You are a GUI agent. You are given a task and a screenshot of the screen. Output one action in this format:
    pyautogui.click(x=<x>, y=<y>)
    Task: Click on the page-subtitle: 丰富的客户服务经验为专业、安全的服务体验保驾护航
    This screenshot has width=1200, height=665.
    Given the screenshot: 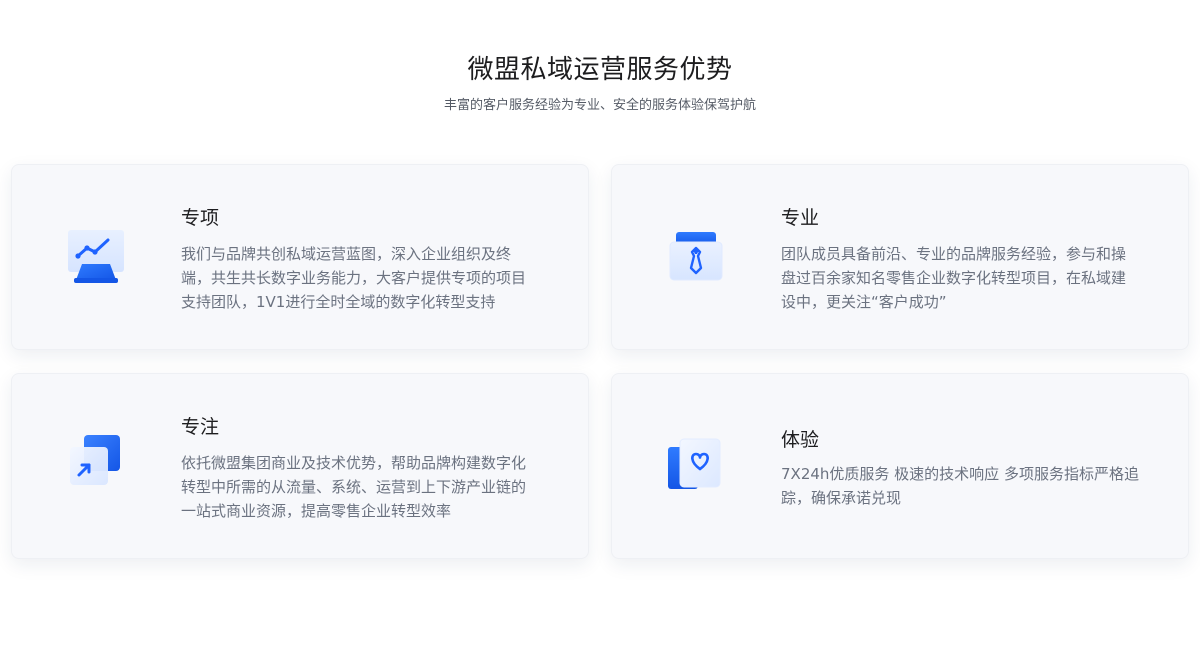 What is the action you would take?
    pyautogui.click(x=599, y=105)
    